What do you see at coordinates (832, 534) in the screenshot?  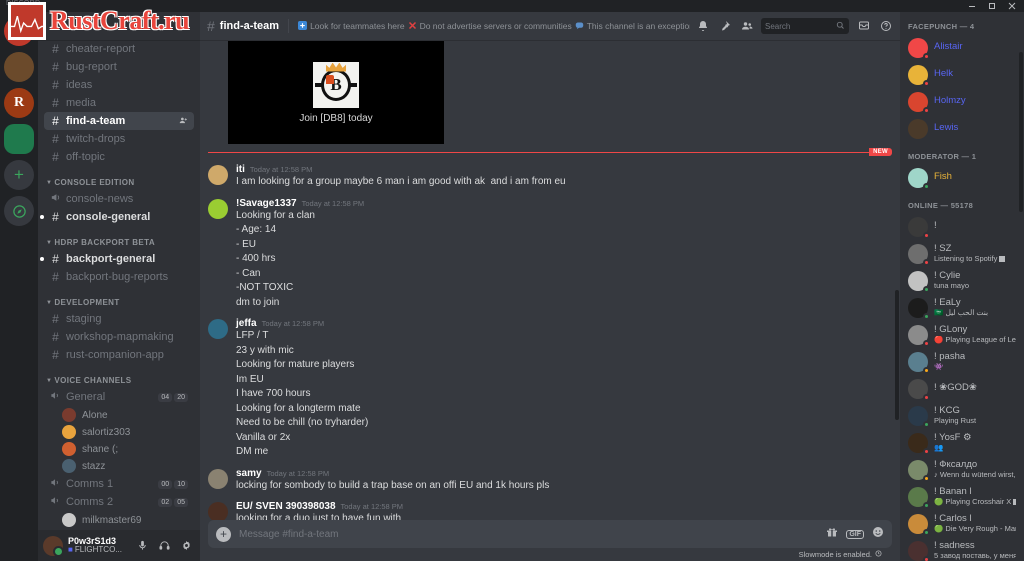 I see `gift-icon` at bounding box center [832, 534].